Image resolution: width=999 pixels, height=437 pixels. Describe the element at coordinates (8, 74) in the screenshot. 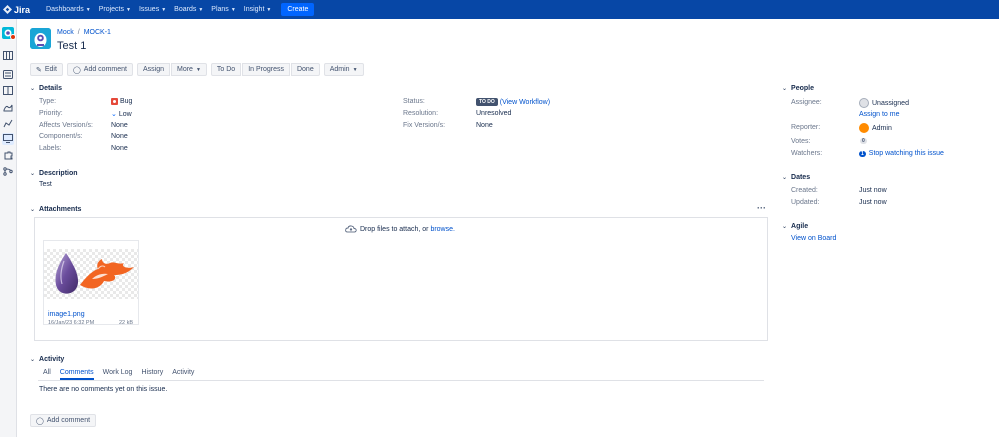

I see `backlog-icon` at that location.